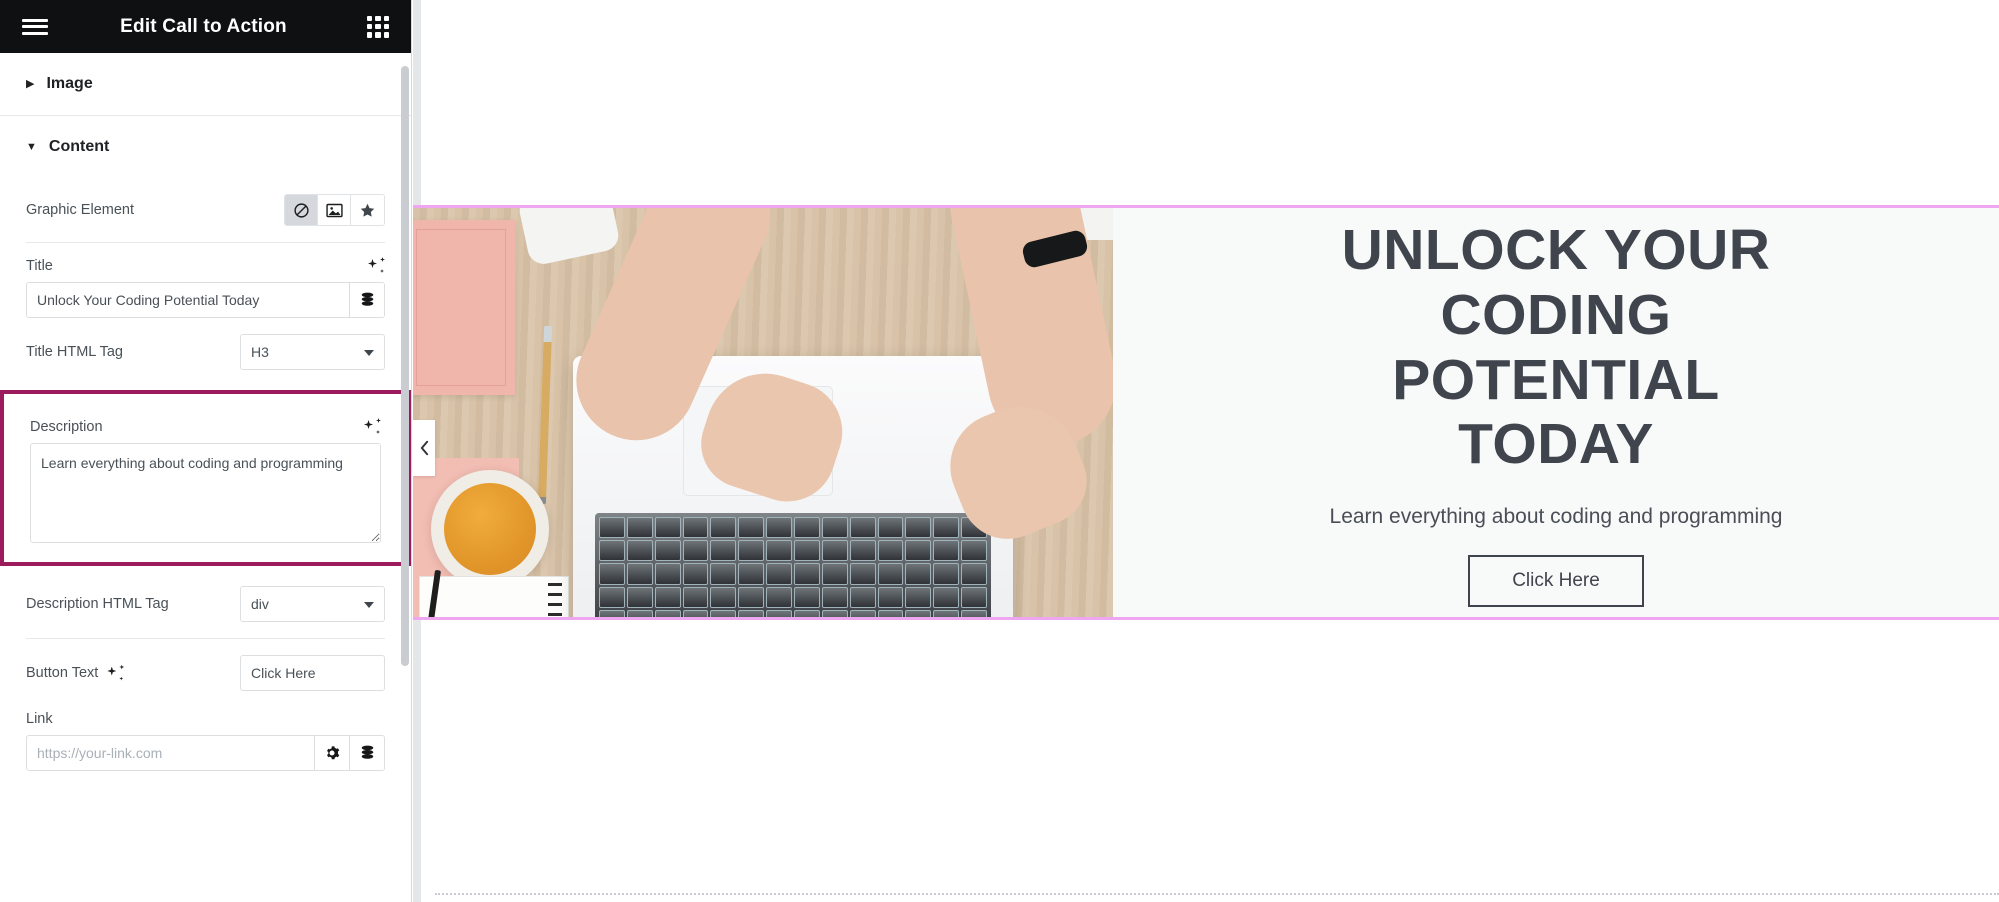 The image size is (1999, 902). I want to click on chevron-right-icon: ▶, so click(30, 83).